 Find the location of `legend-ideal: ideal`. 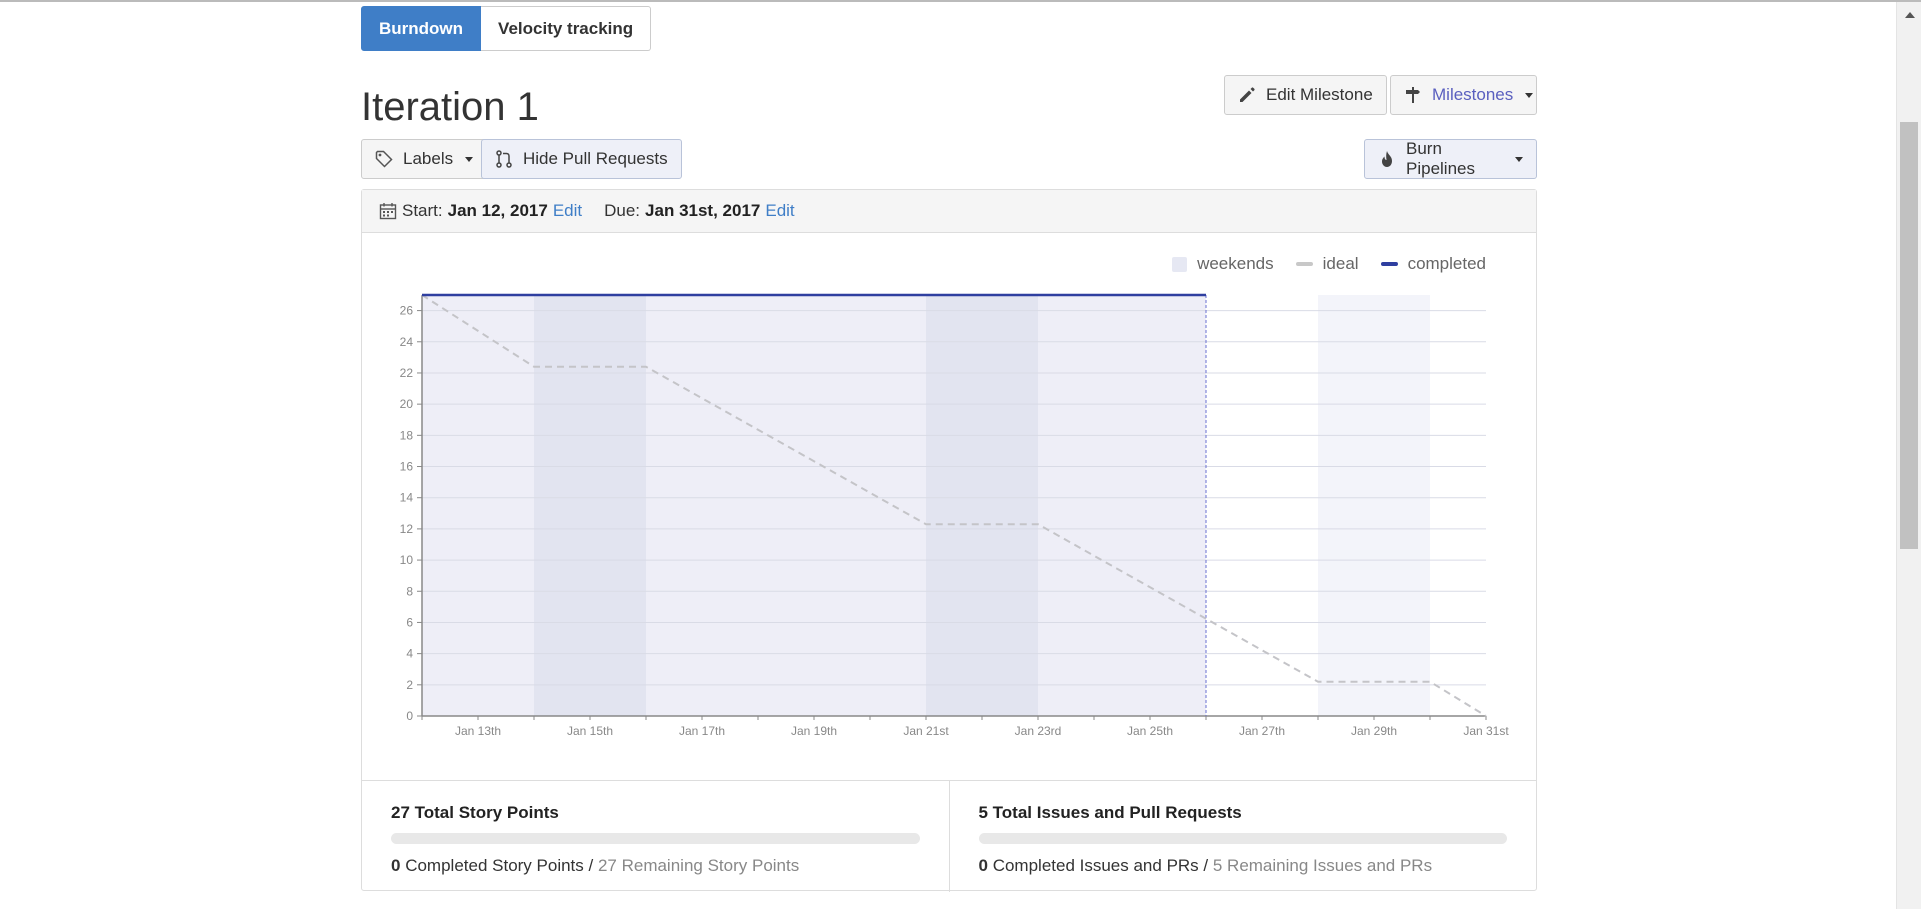

legend-ideal: ideal is located at coordinates (1327, 264).